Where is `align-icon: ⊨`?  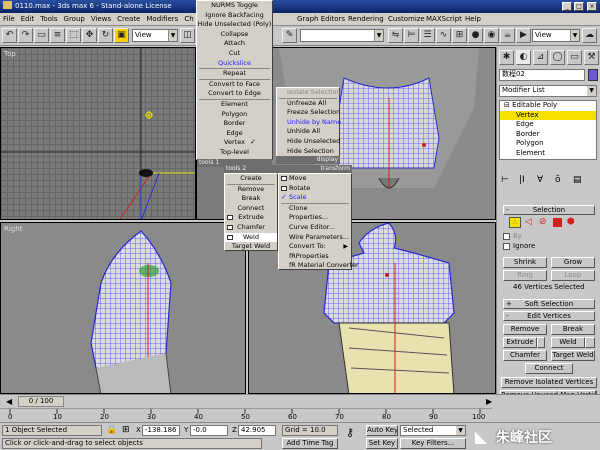
align-icon: ⊨ is located at coordinates (411, 35).